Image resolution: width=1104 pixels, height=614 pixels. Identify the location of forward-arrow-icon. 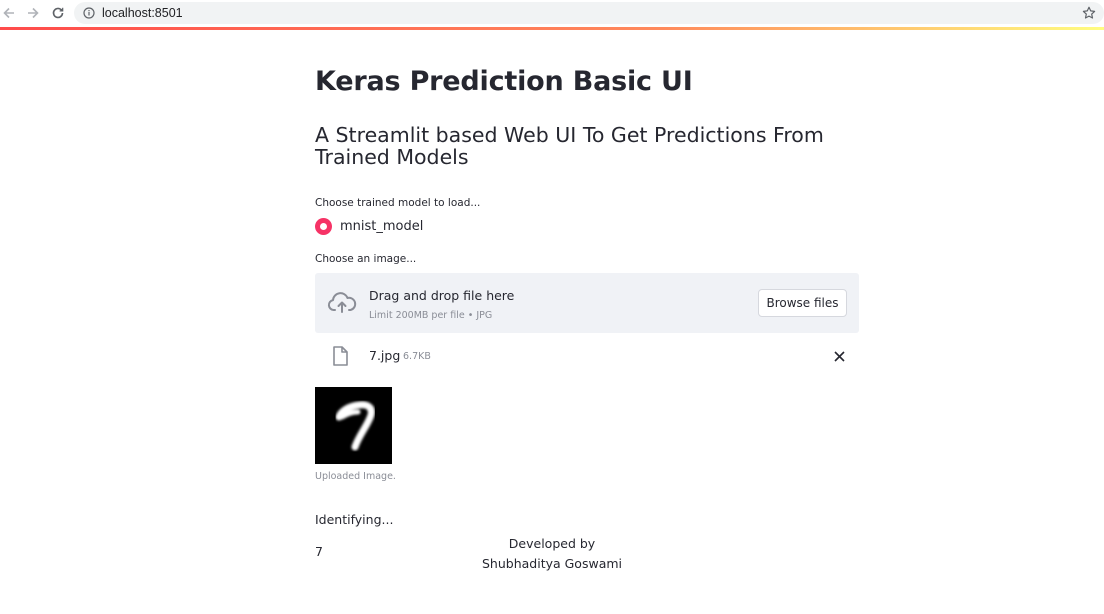
(33, 13).